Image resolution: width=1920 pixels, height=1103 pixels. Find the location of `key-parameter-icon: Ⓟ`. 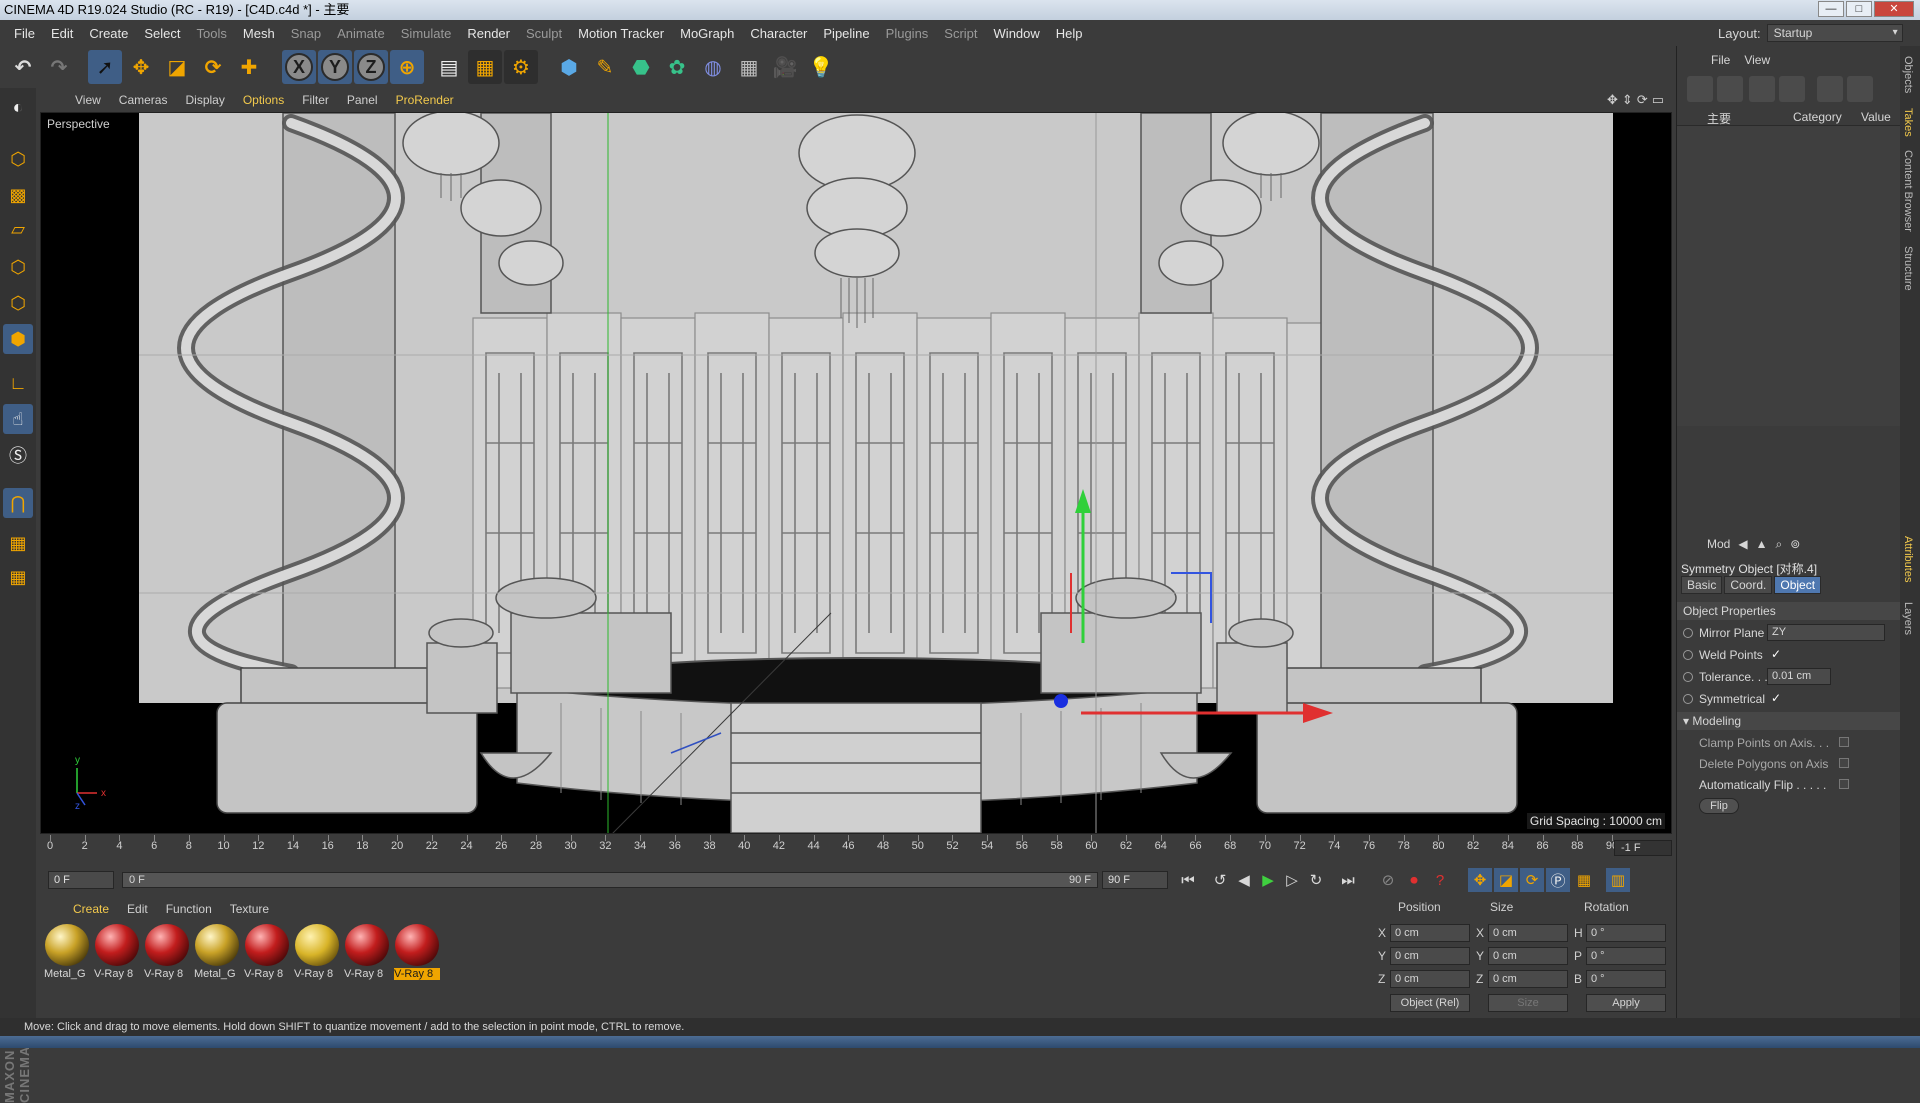

key-parameter-icon: Ⓟ is located at coordinates (1558, 880).